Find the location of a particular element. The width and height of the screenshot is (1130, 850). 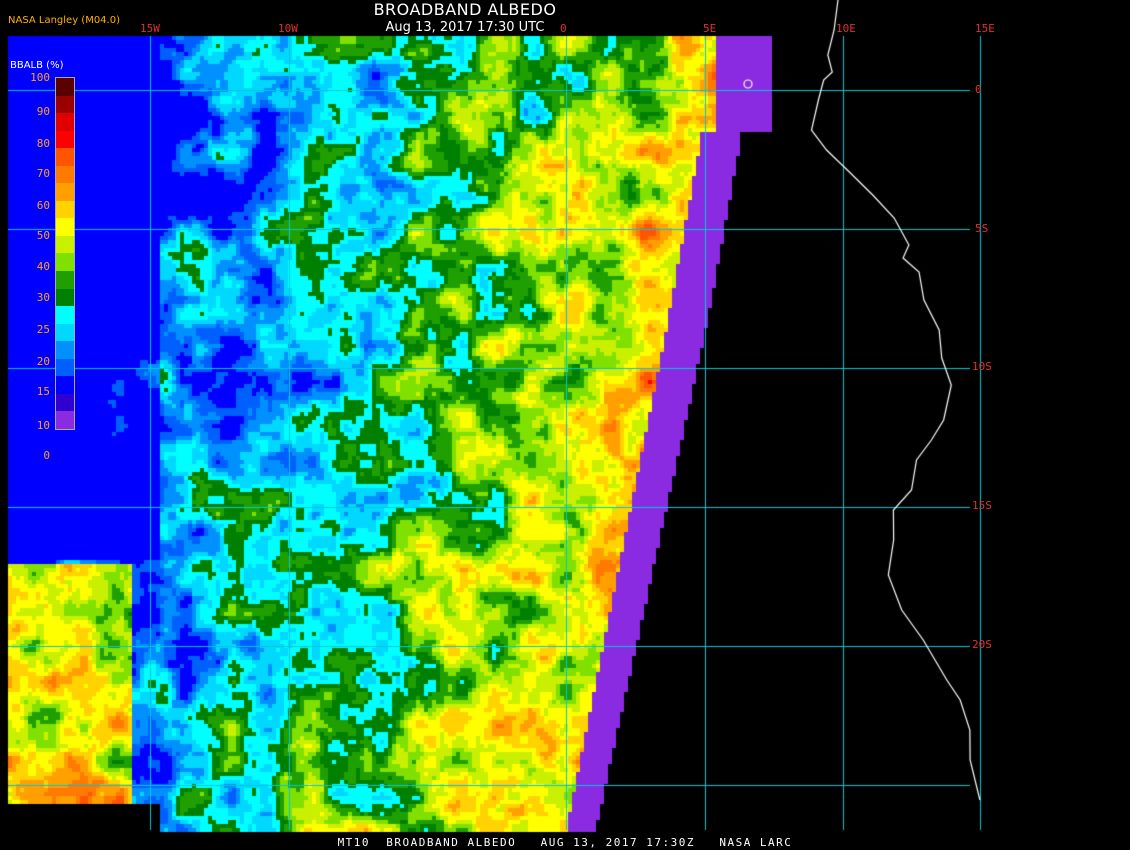

lon-label-0: 0 is located at coordinates (563, 28).